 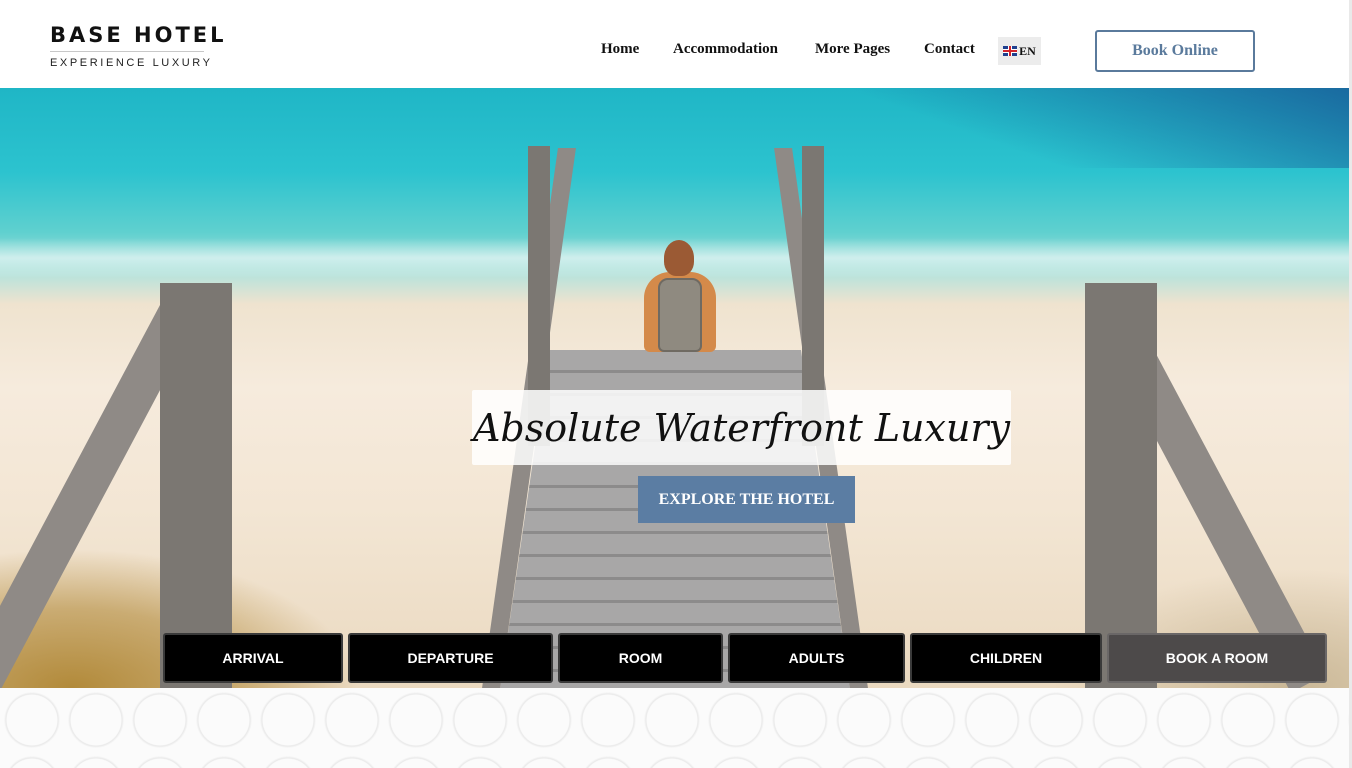 I want to click on language-switcher: EN, so click(x=1019, y=51).